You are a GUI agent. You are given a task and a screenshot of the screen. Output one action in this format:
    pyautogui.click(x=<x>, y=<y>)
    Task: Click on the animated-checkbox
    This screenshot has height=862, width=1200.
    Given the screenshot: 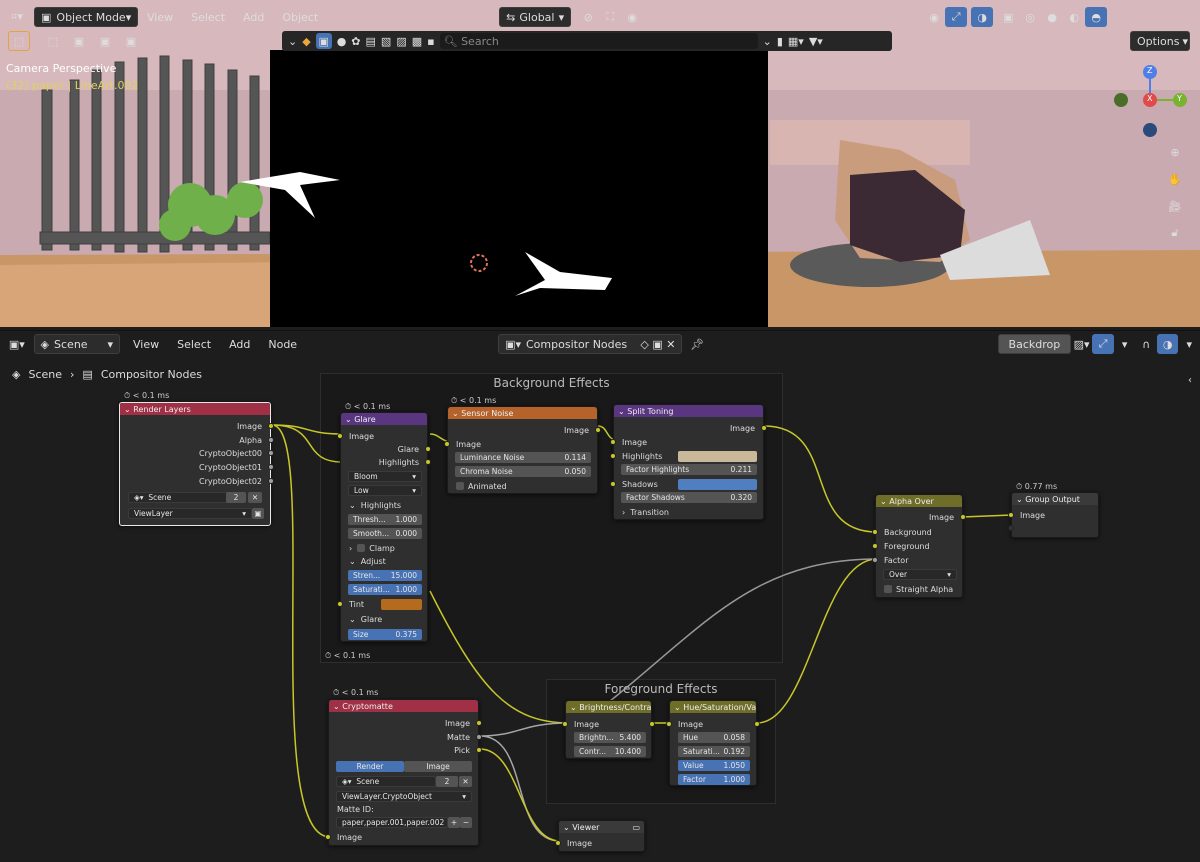 What is the action you would take?
    pyautogui.click(x=460, y=486)
    